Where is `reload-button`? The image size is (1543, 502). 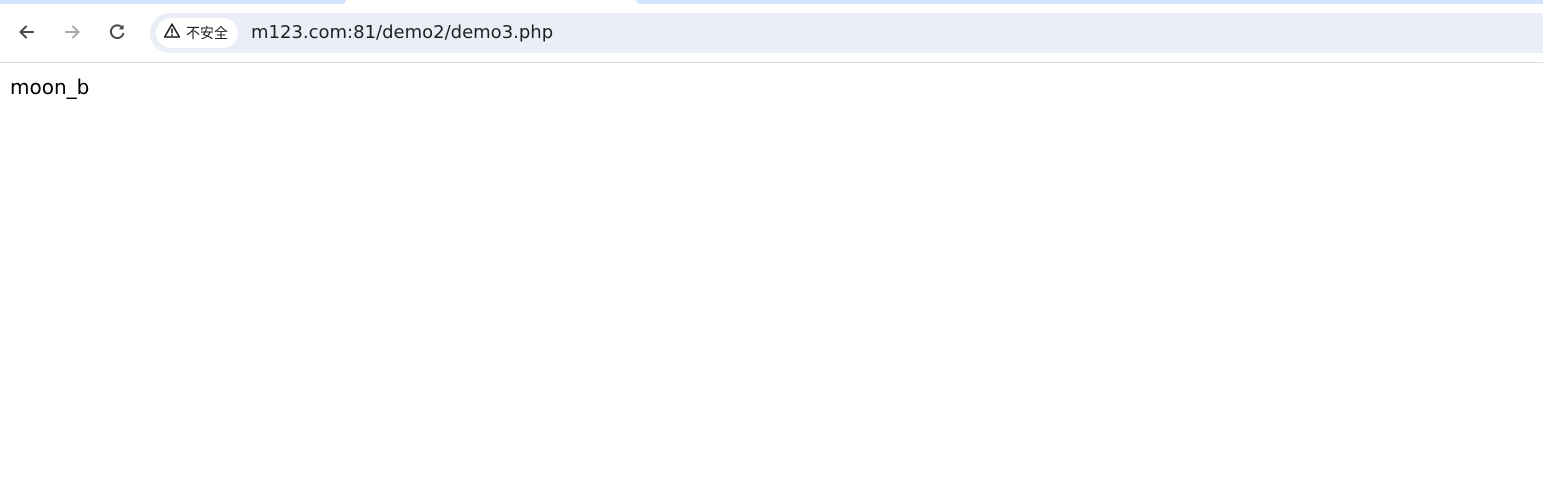
reload-button is located at coordinates (117, 32).